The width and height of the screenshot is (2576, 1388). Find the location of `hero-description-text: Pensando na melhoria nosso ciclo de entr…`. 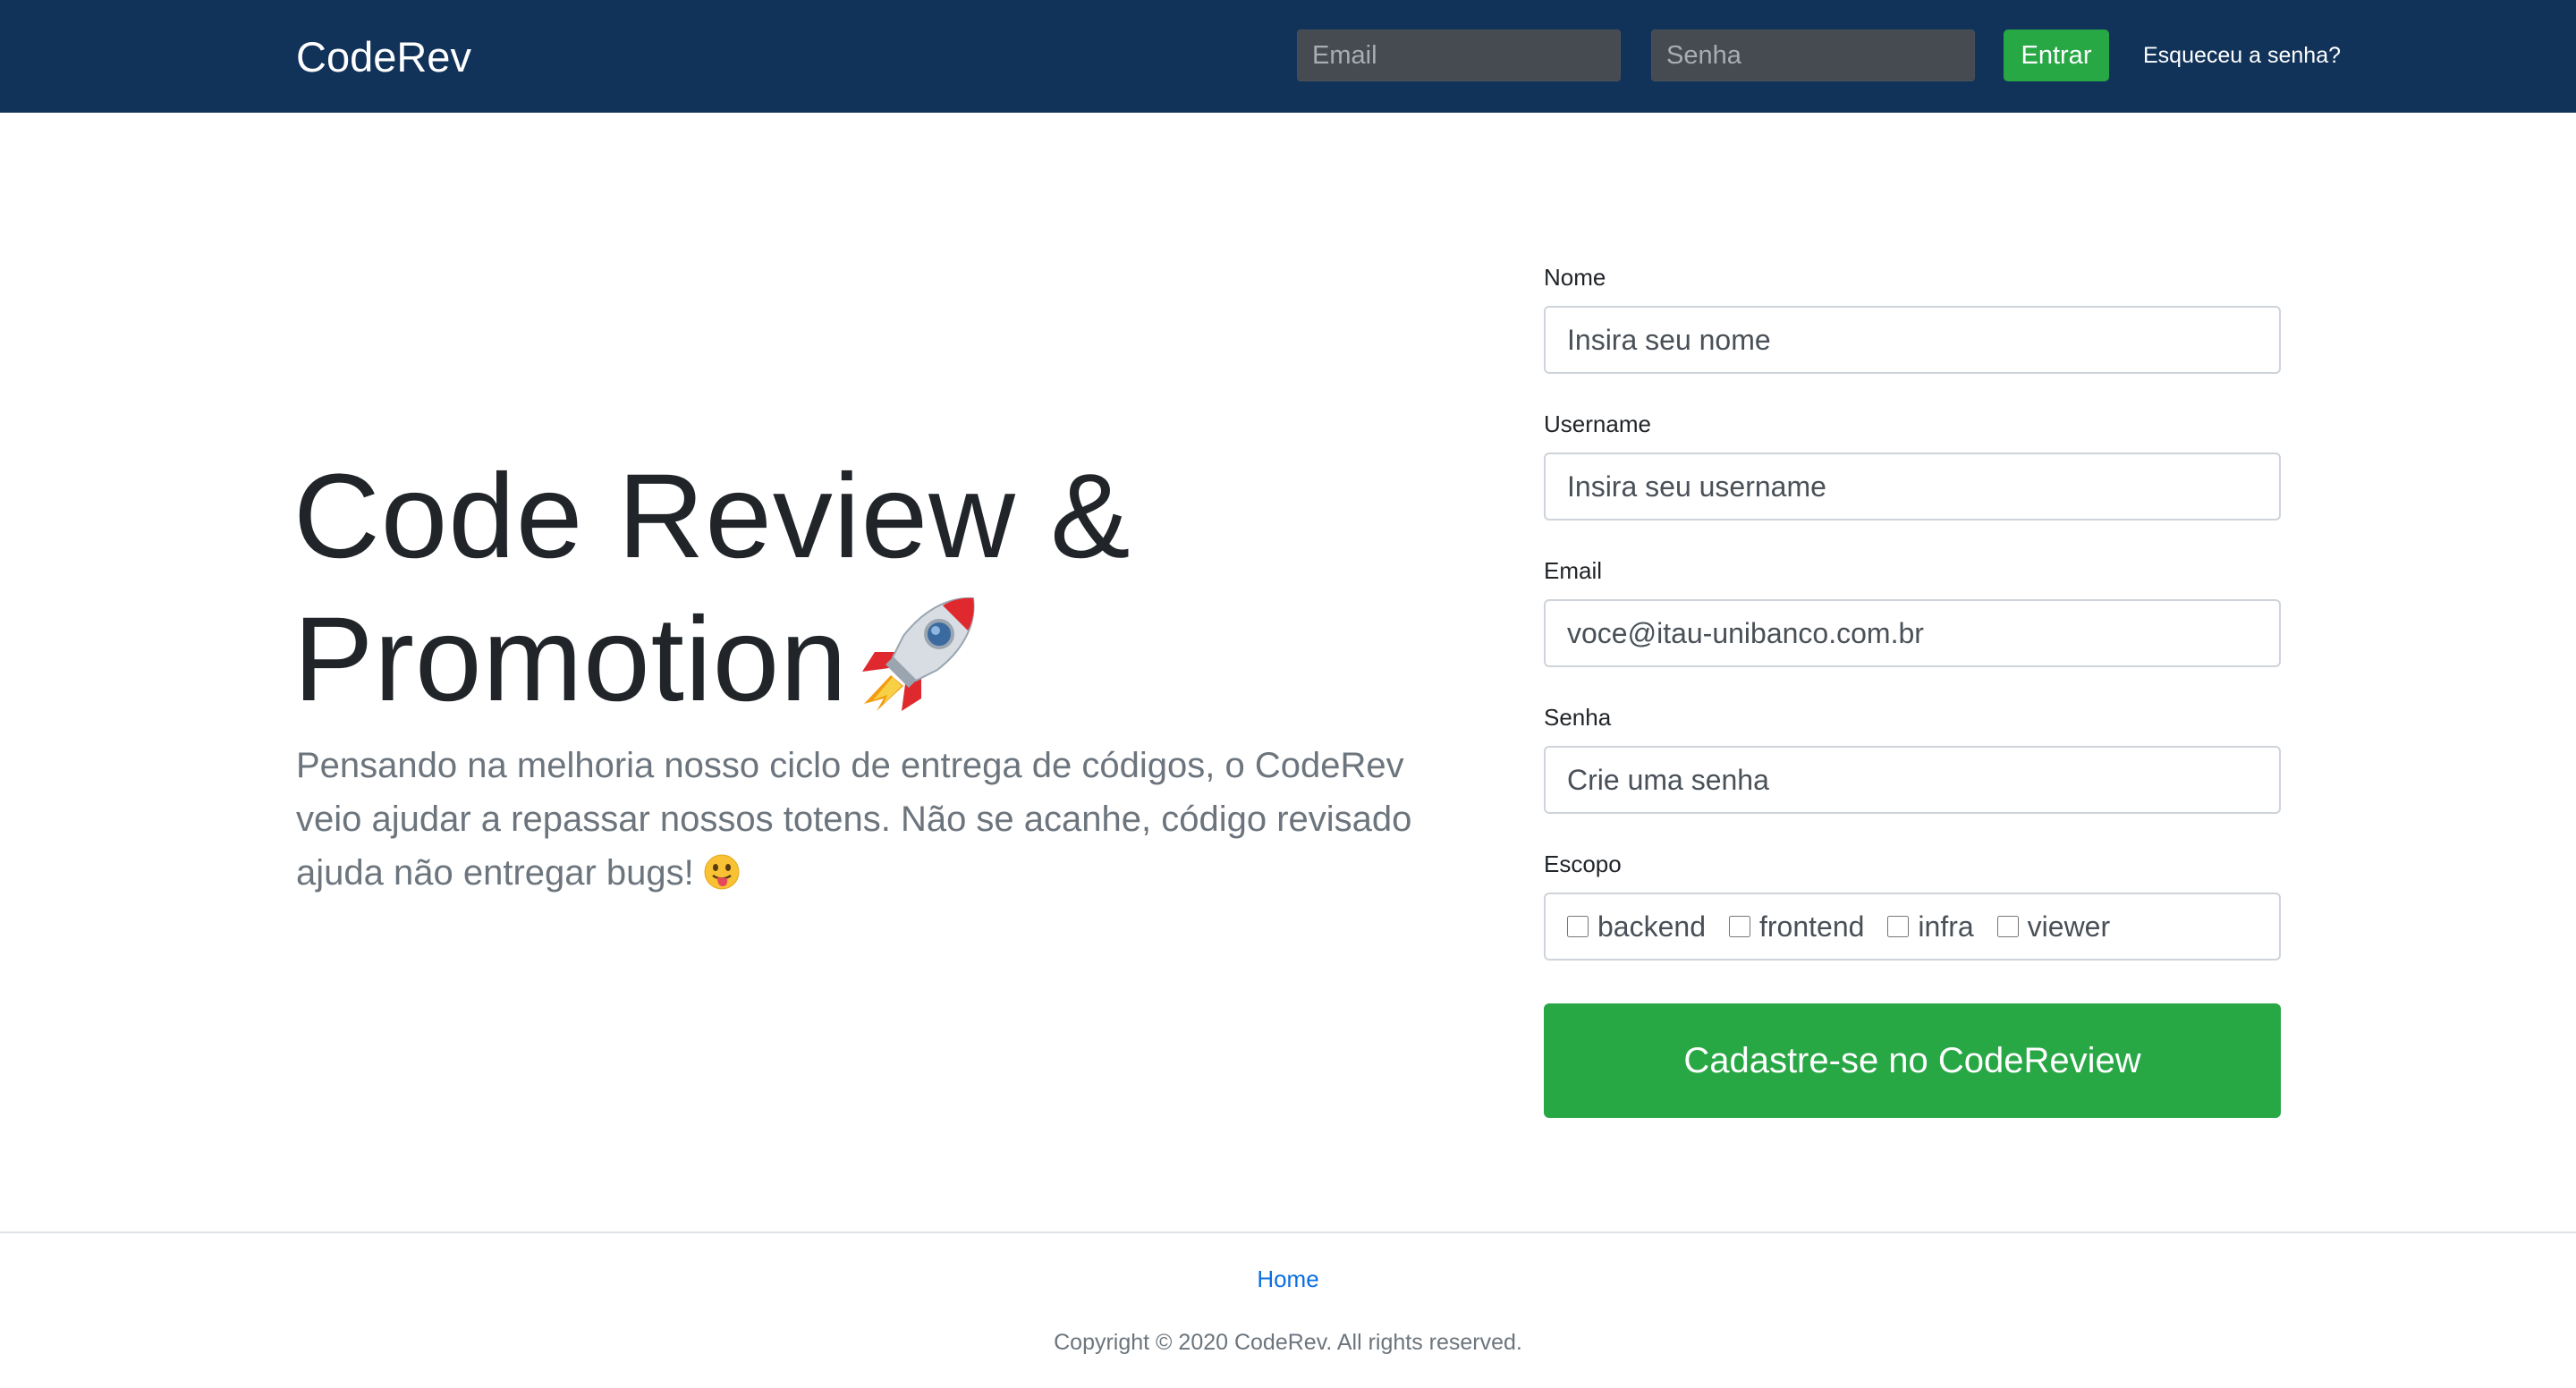

hero-description-text: Pensando na melhoria nosso ciclo de entr… is located at coordinates (854, 820).